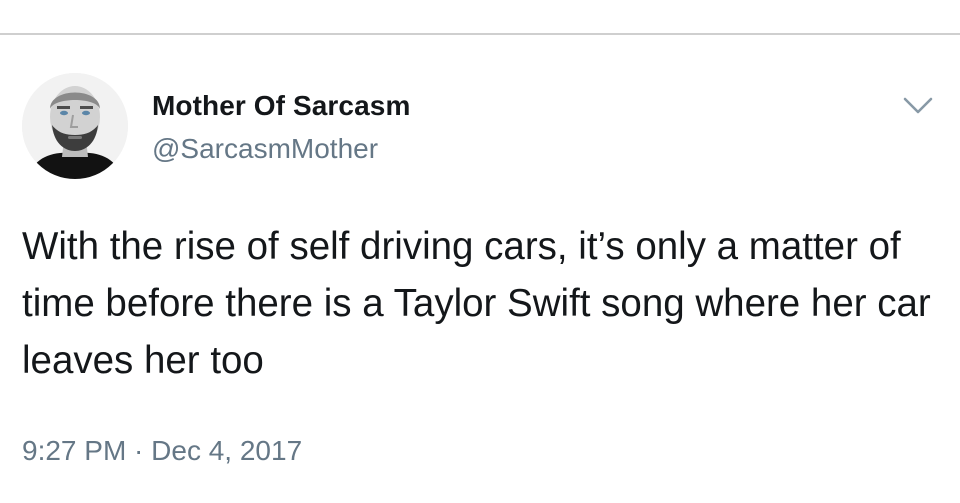 Image resolution: width=960 pixels, height=503 pixels. I want to click on avatar-photo-icon, so click(75, 126).